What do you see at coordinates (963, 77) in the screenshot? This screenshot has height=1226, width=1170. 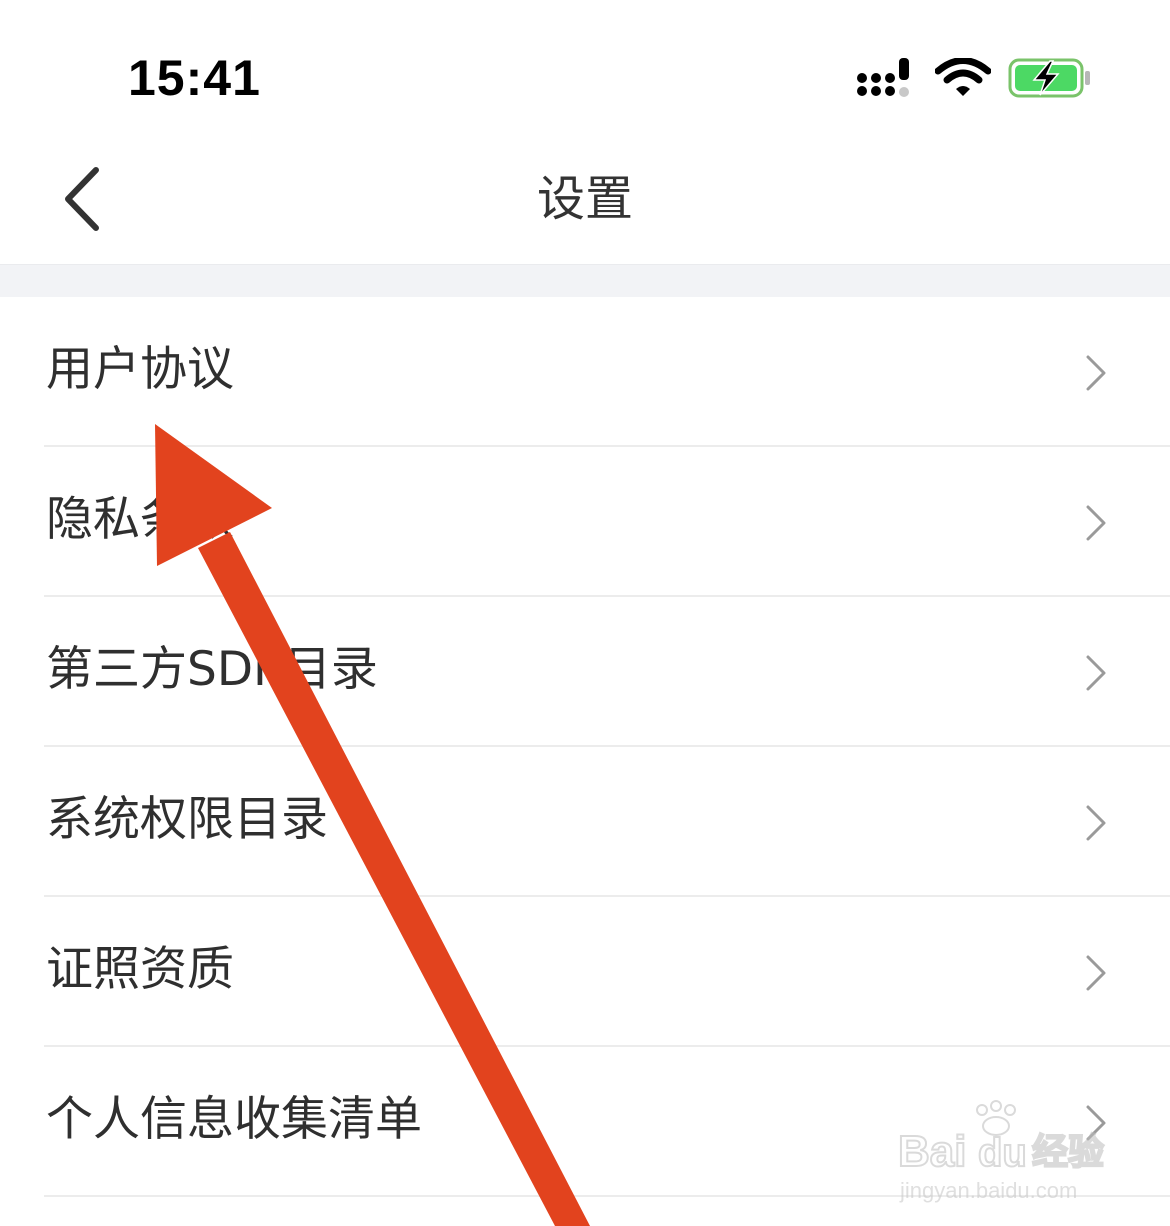 I see `wifi-icon` at bounding box center [963, 77].